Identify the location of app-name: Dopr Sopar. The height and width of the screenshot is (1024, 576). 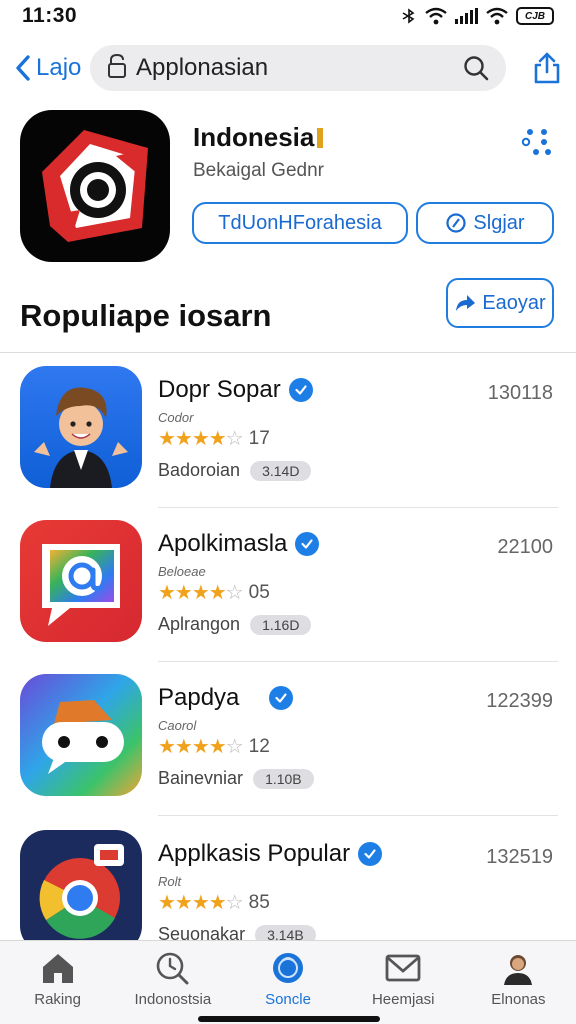
(235, 390).